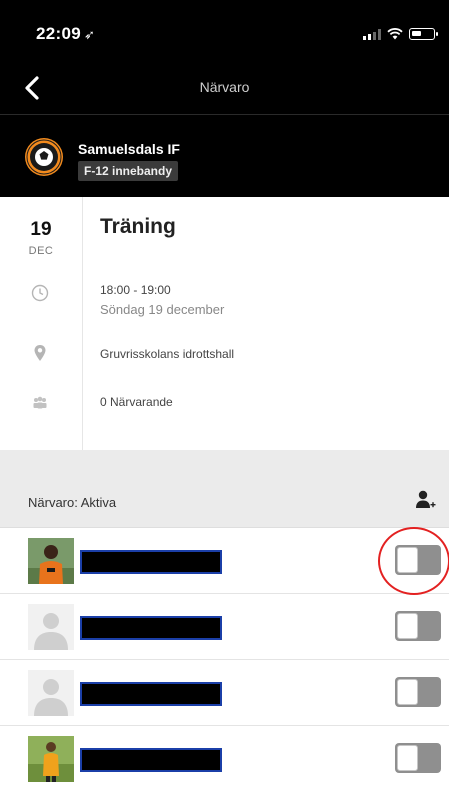 This screenshot has width=449, height=793. I want to click on status-icons, so click(400, 34).